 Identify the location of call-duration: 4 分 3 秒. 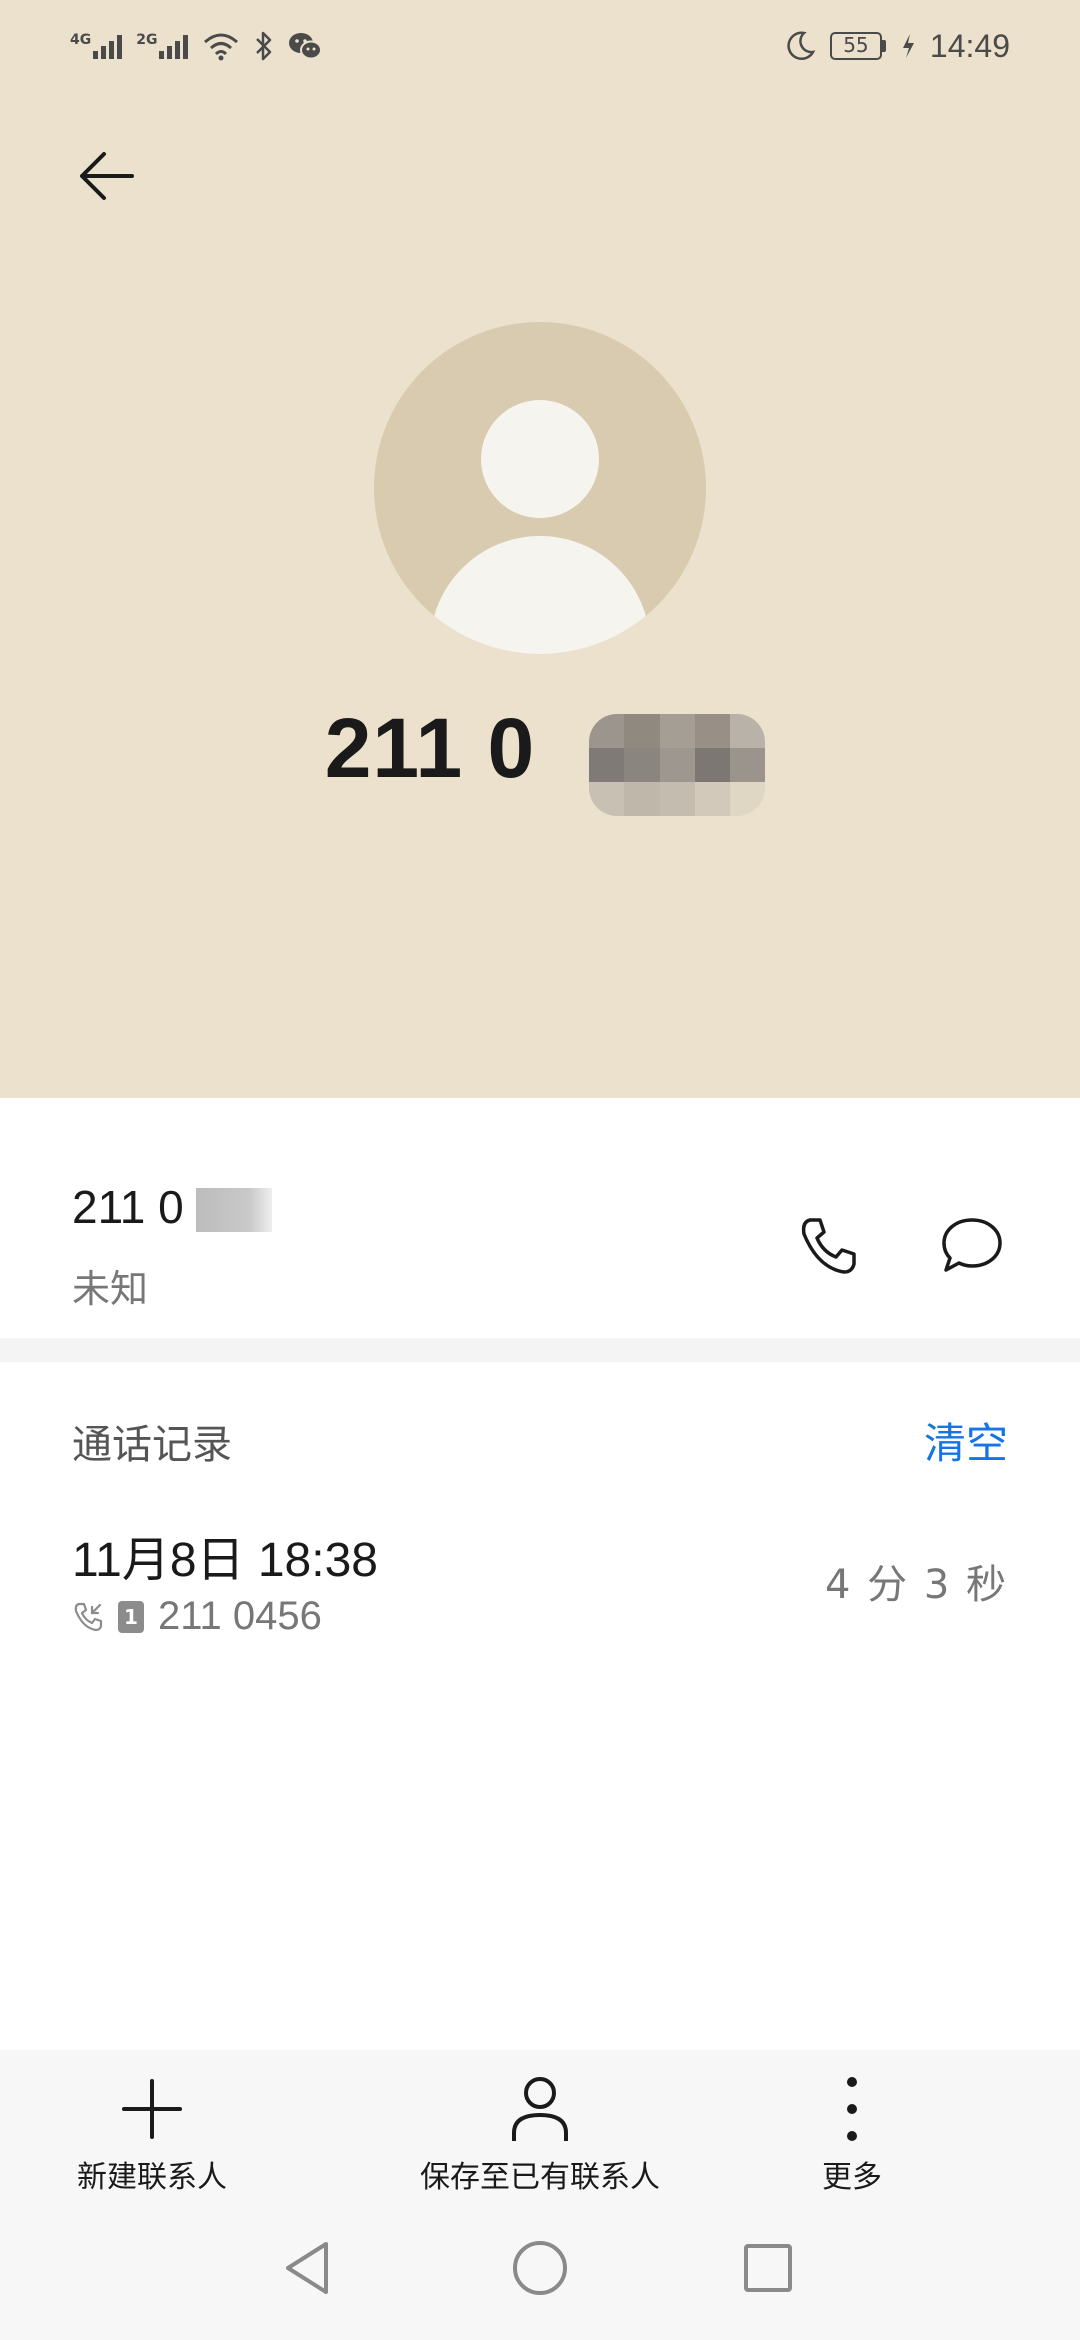
(916, 1585).